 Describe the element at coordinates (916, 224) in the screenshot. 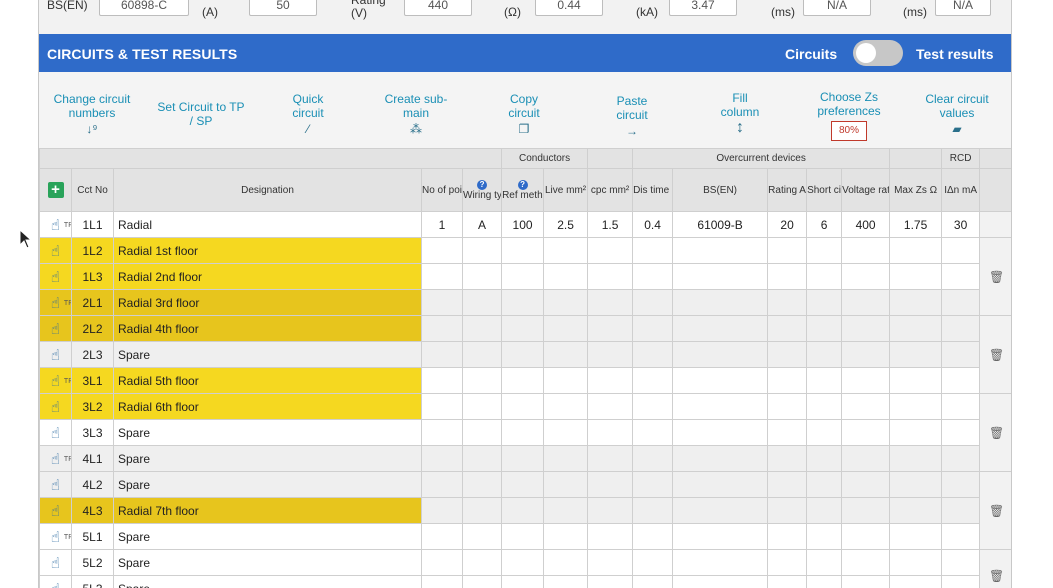

I see `zs-cell: 1.75` at that location.